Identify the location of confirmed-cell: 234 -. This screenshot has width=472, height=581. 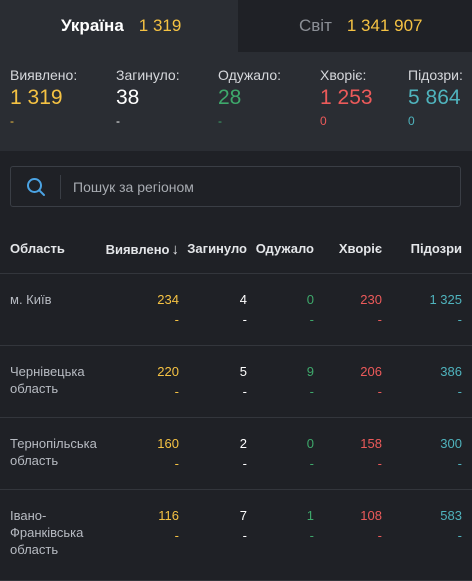
(168, 309).